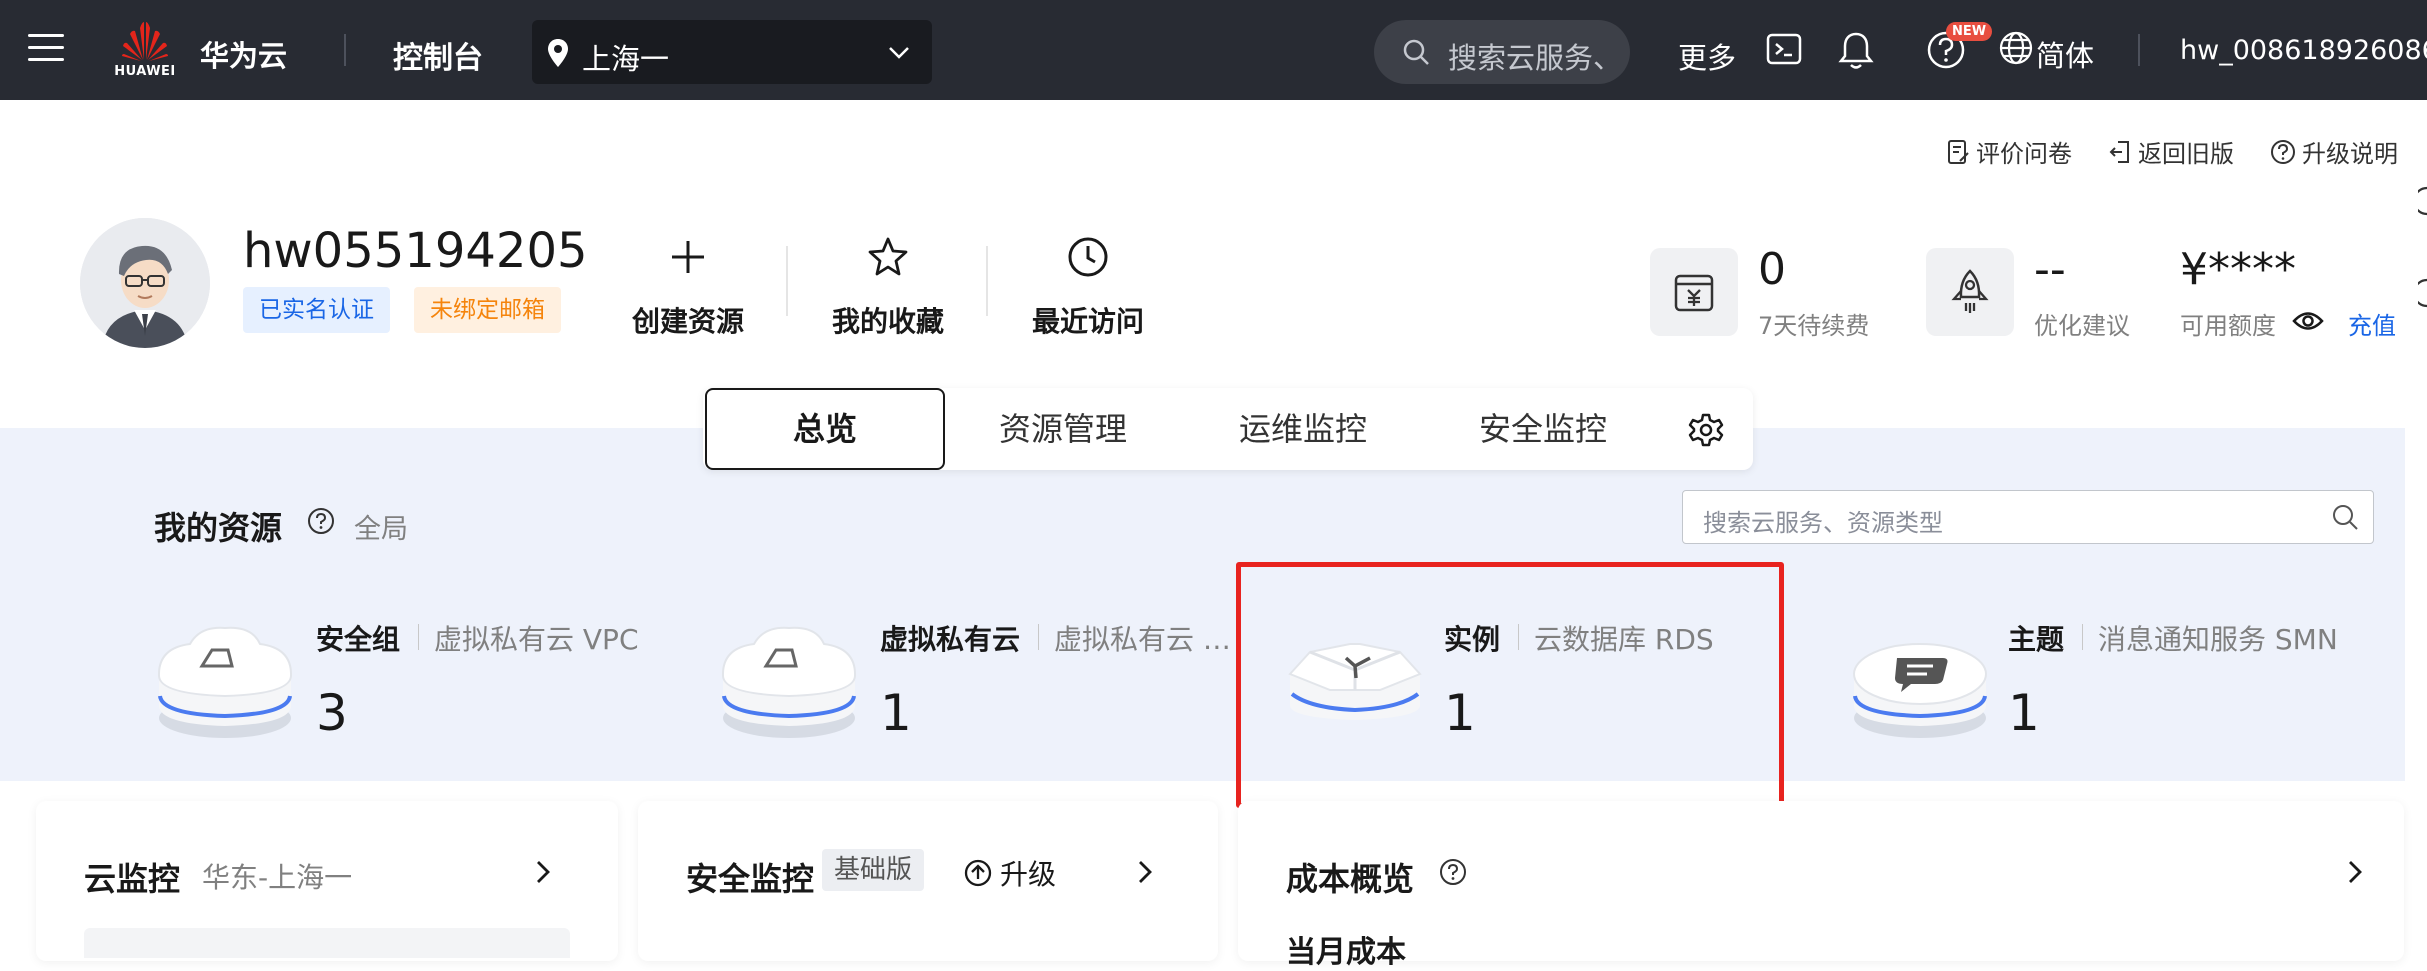 The image size is (2427, 971). I want to click on recent-visits-button: 最近访问, so click(1088, 283).